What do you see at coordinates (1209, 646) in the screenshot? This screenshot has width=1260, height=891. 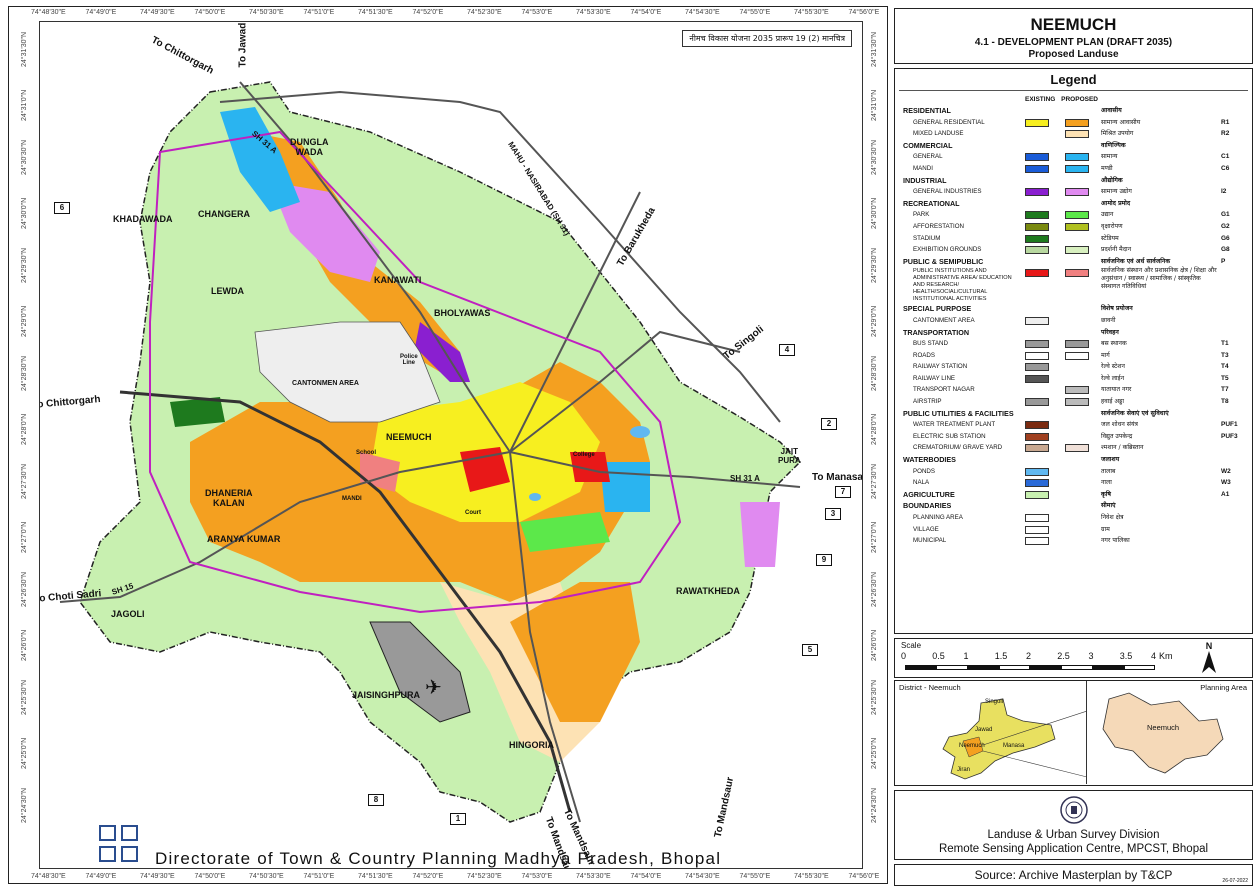 I see `north-label: N` at bounding box center [1209, 646].